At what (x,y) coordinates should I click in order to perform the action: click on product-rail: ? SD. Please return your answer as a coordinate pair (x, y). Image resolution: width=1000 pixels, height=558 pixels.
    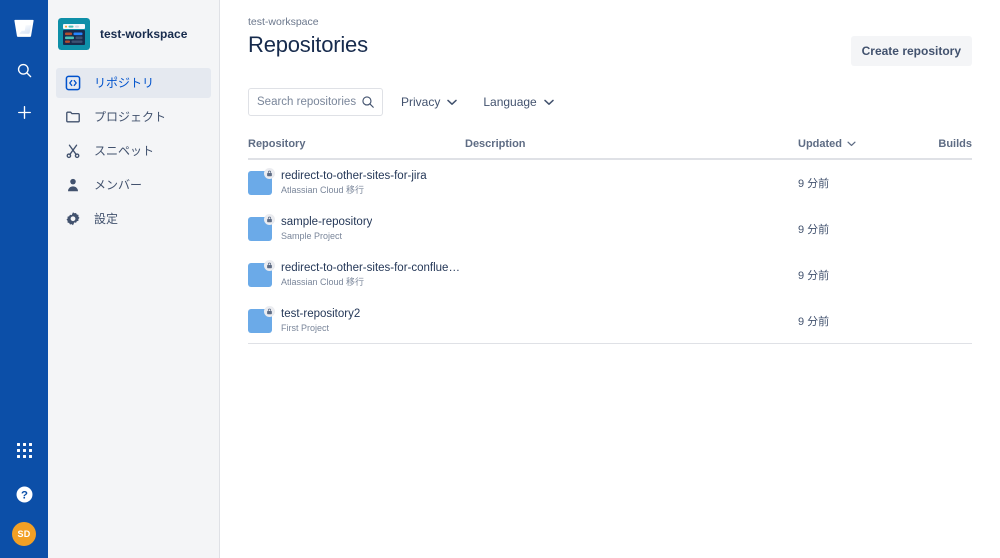
    Looking at the image, I should click on (24, 279).